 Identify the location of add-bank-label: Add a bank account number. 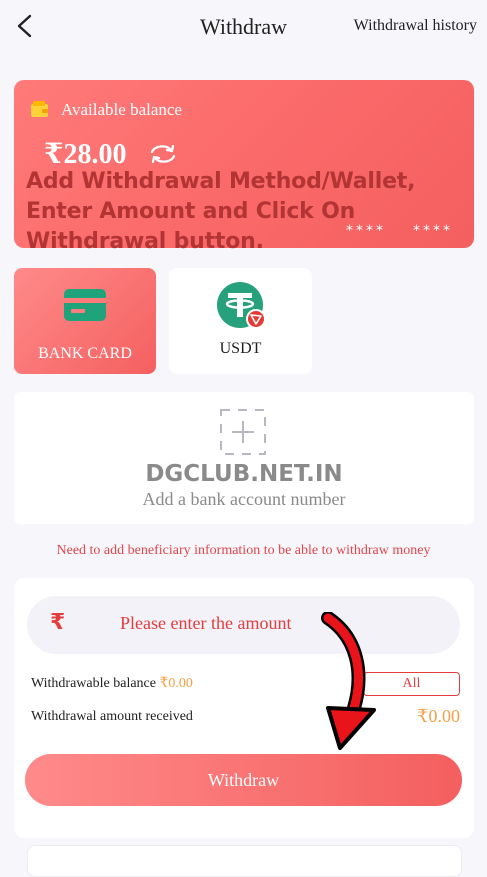
(244, 499).